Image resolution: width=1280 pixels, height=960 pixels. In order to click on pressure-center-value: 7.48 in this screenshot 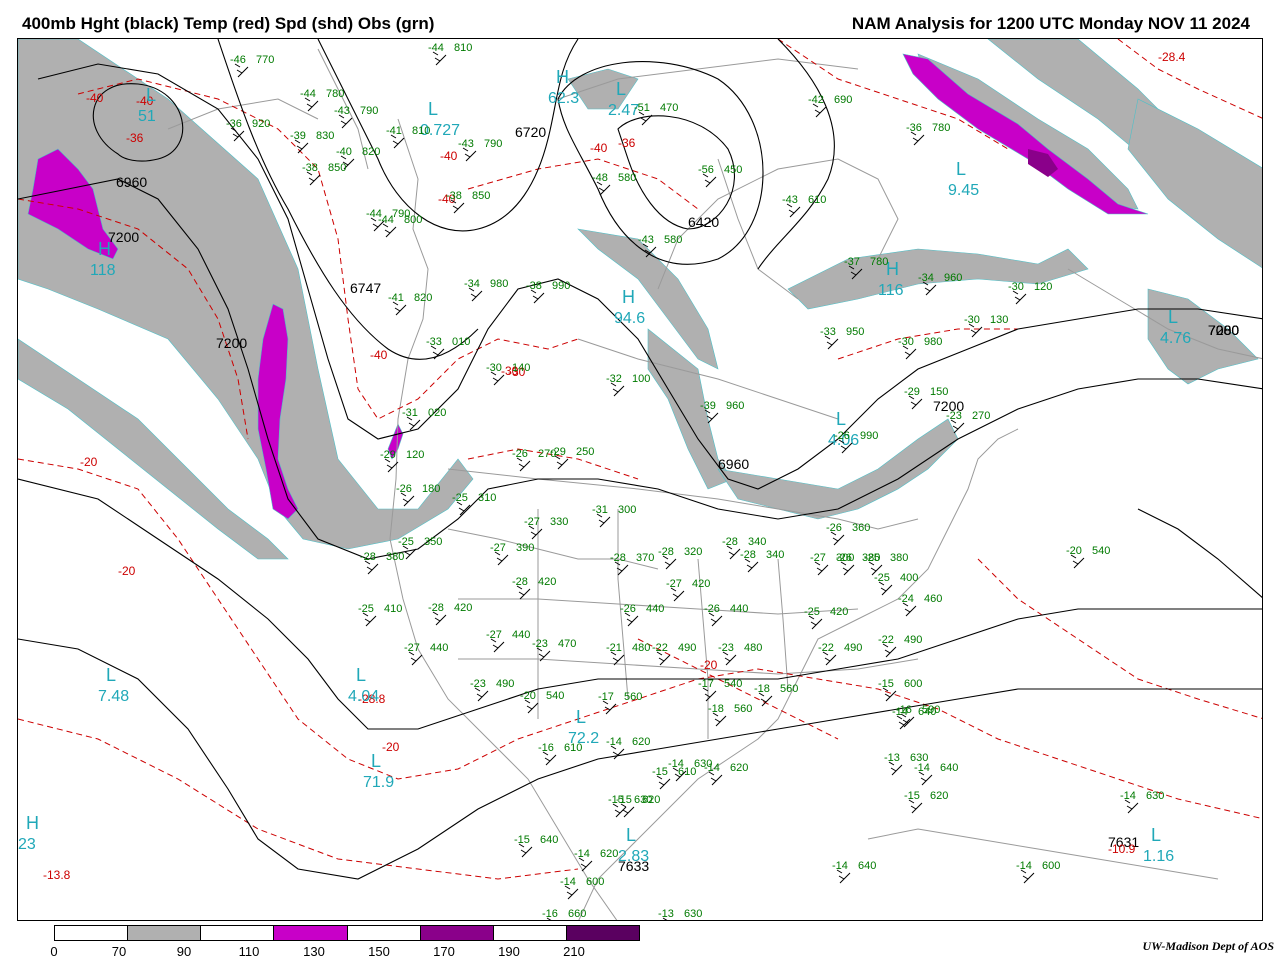, I will do `click(113, 696)`.